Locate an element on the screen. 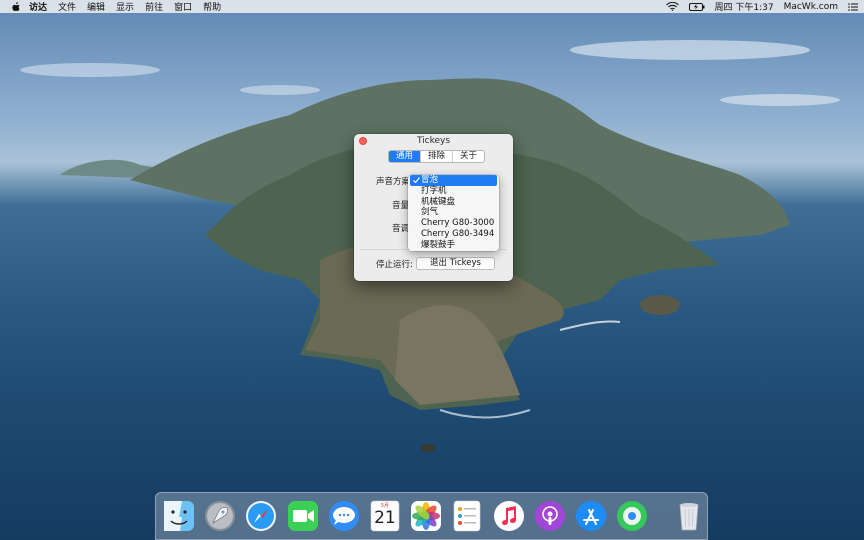  dropdown-option: 剑气 is located at coordinates (453, 212).